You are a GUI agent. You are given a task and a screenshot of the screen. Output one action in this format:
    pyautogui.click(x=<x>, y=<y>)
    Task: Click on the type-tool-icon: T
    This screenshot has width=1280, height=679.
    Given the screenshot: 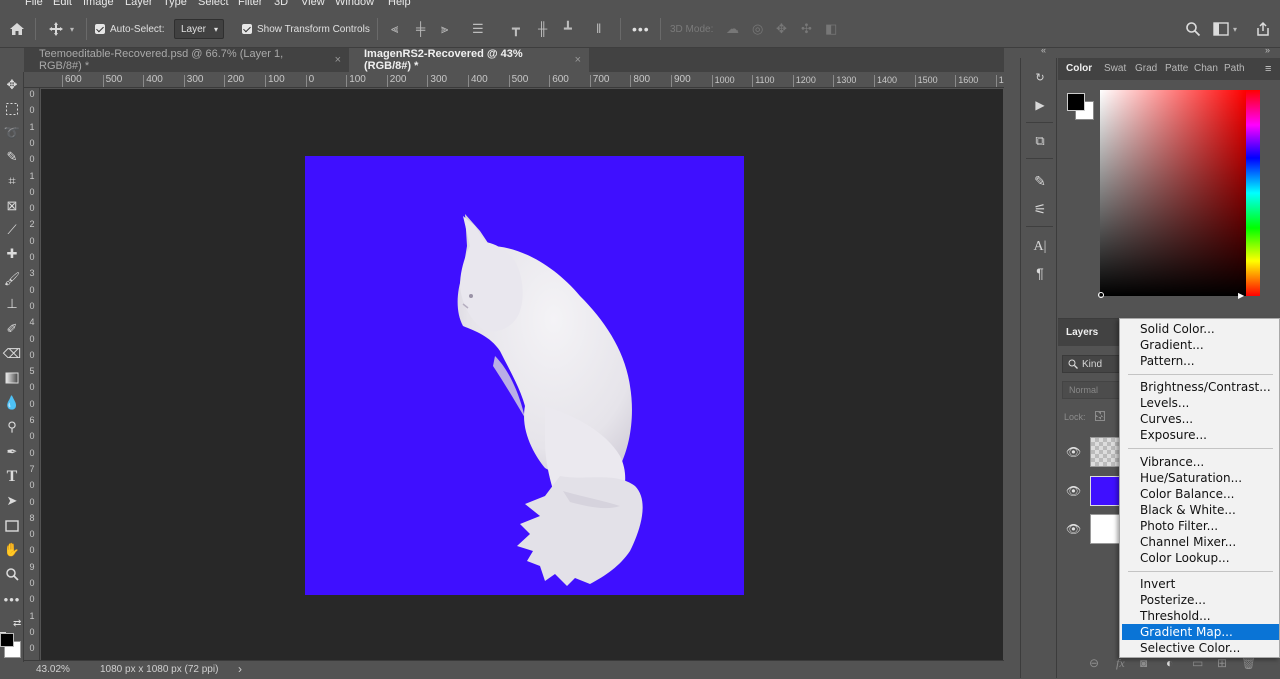 What is the action you would take?
    pyautogui.click(x=12, y=477)
    